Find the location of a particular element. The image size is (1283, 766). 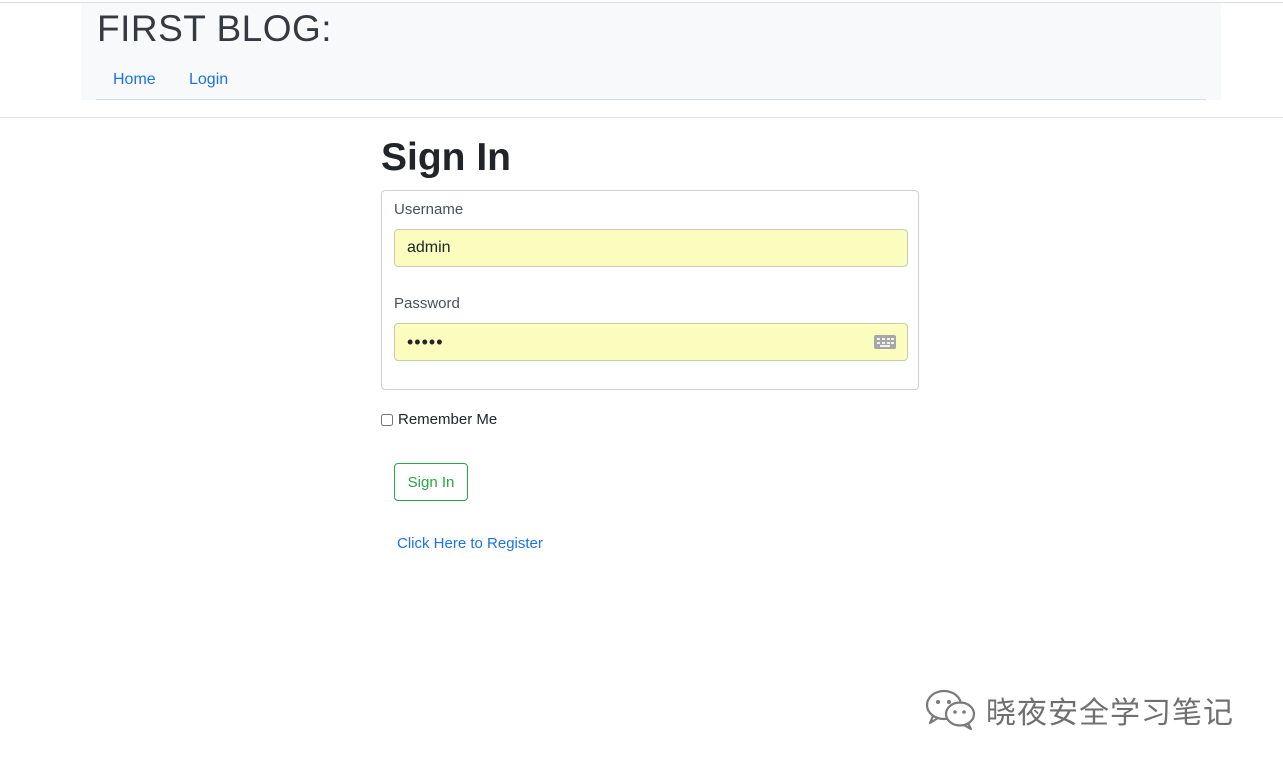

page-title: Sign In is located at coordinates (446, 157).